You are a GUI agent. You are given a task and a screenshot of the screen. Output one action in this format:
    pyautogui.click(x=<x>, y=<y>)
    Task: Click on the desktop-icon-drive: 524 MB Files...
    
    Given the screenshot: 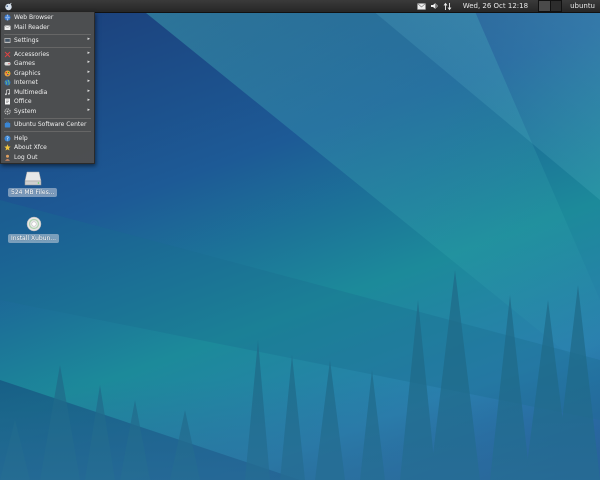 What is the action you would take?
    pyautogui.click(x=33, y=183)
    